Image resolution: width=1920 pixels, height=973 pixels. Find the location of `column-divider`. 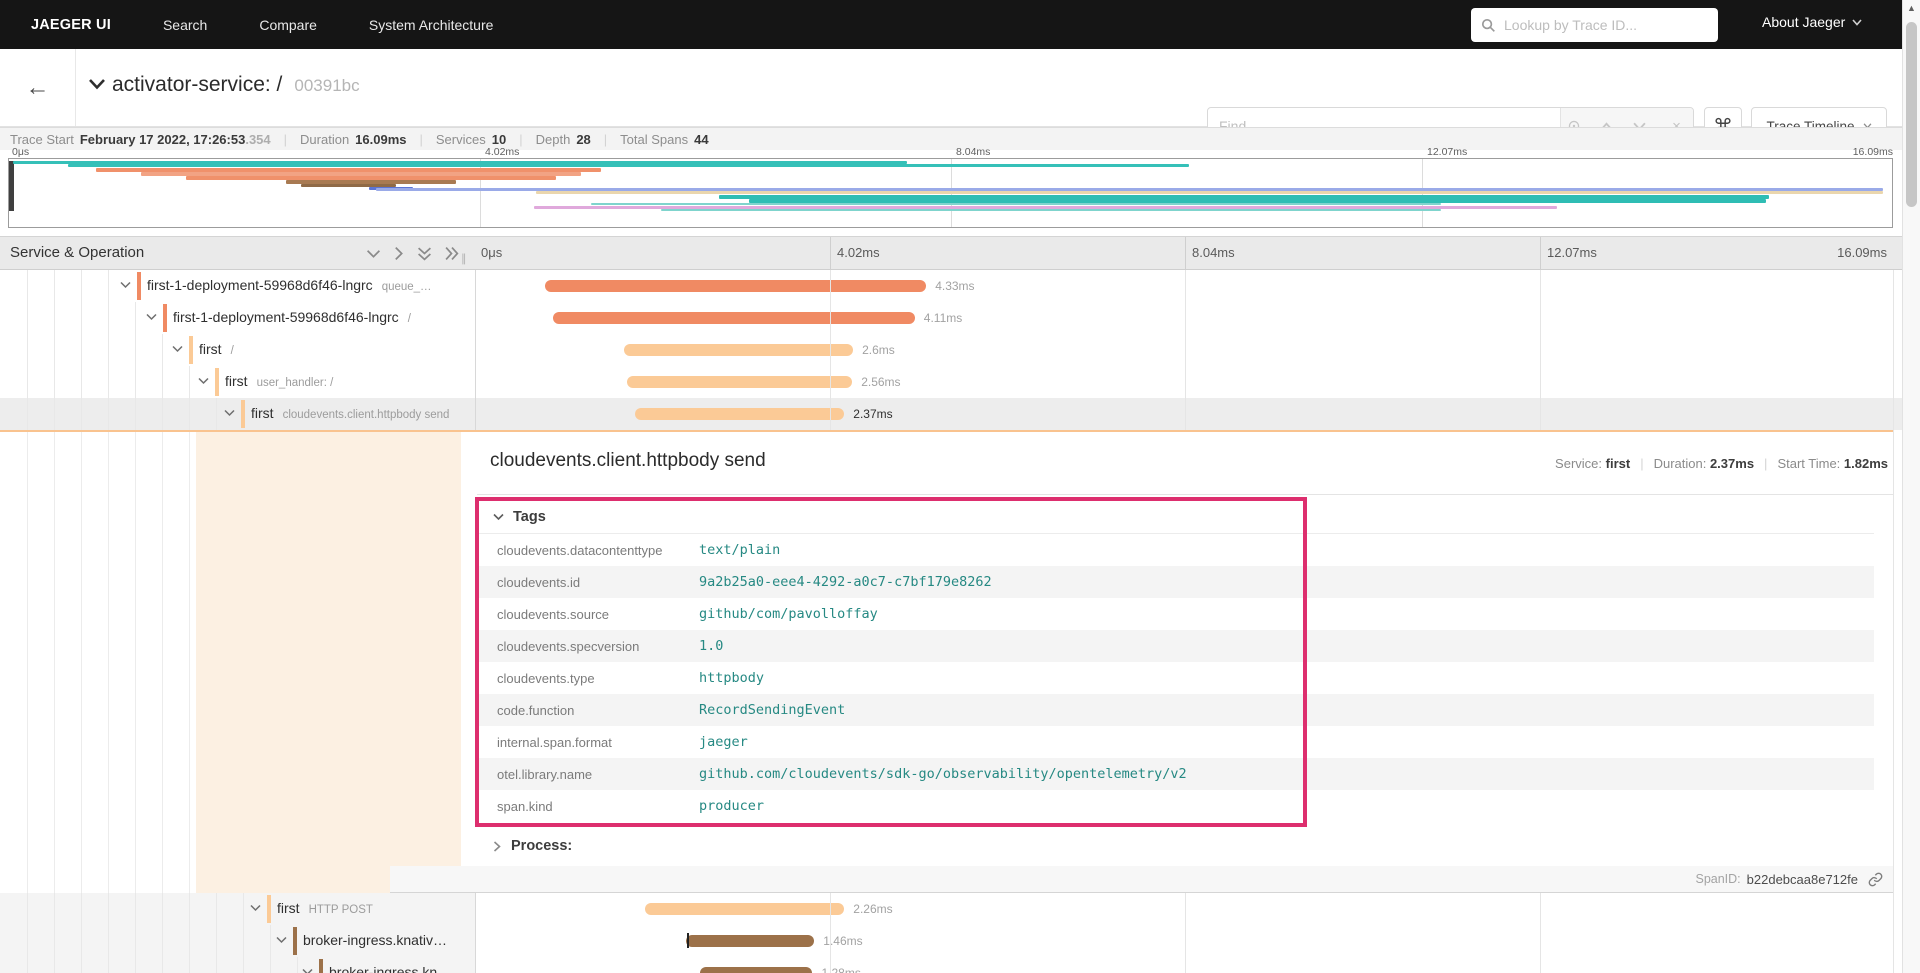

column-divider is located at coordinates (475, 350).